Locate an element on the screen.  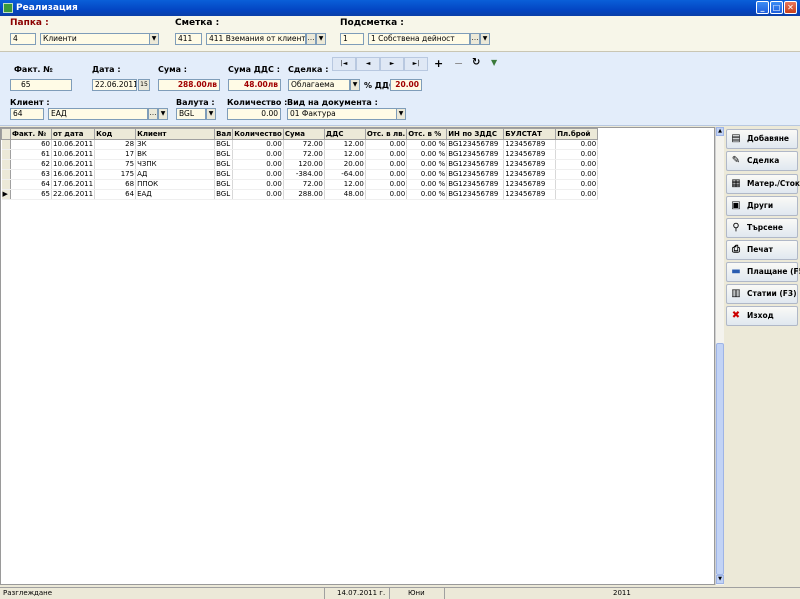
client-name-field: ЕАД is located at coordinates (98, 114).